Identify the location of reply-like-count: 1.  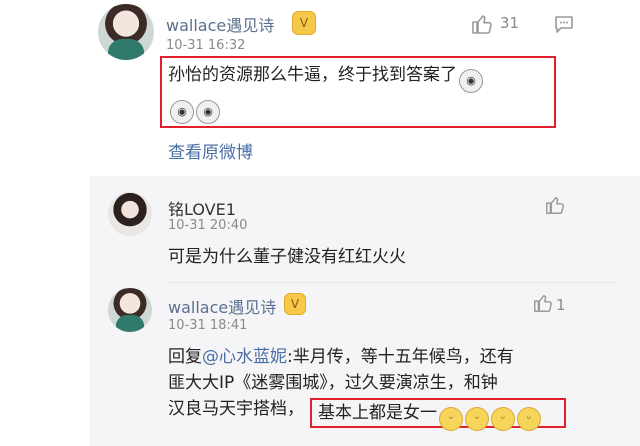
(561, 305).